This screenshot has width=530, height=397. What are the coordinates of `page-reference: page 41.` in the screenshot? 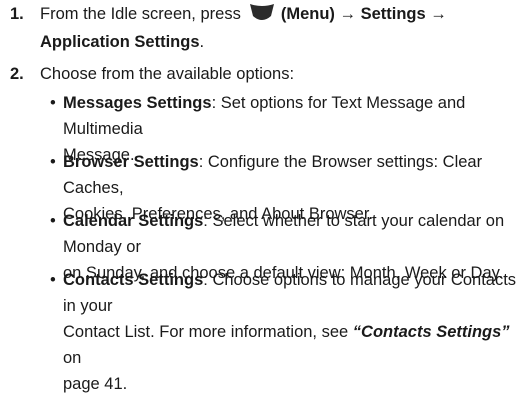 It's located at (95, 384).